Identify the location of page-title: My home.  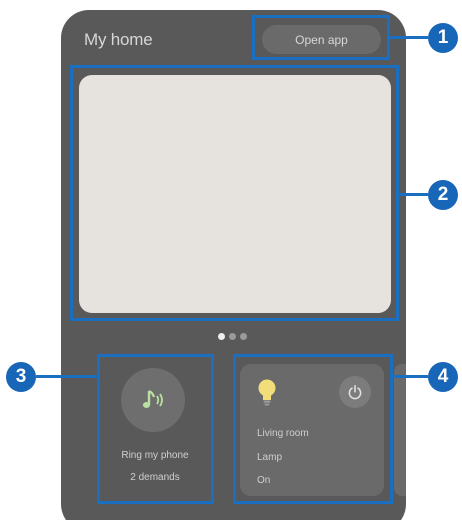
(118, 39).